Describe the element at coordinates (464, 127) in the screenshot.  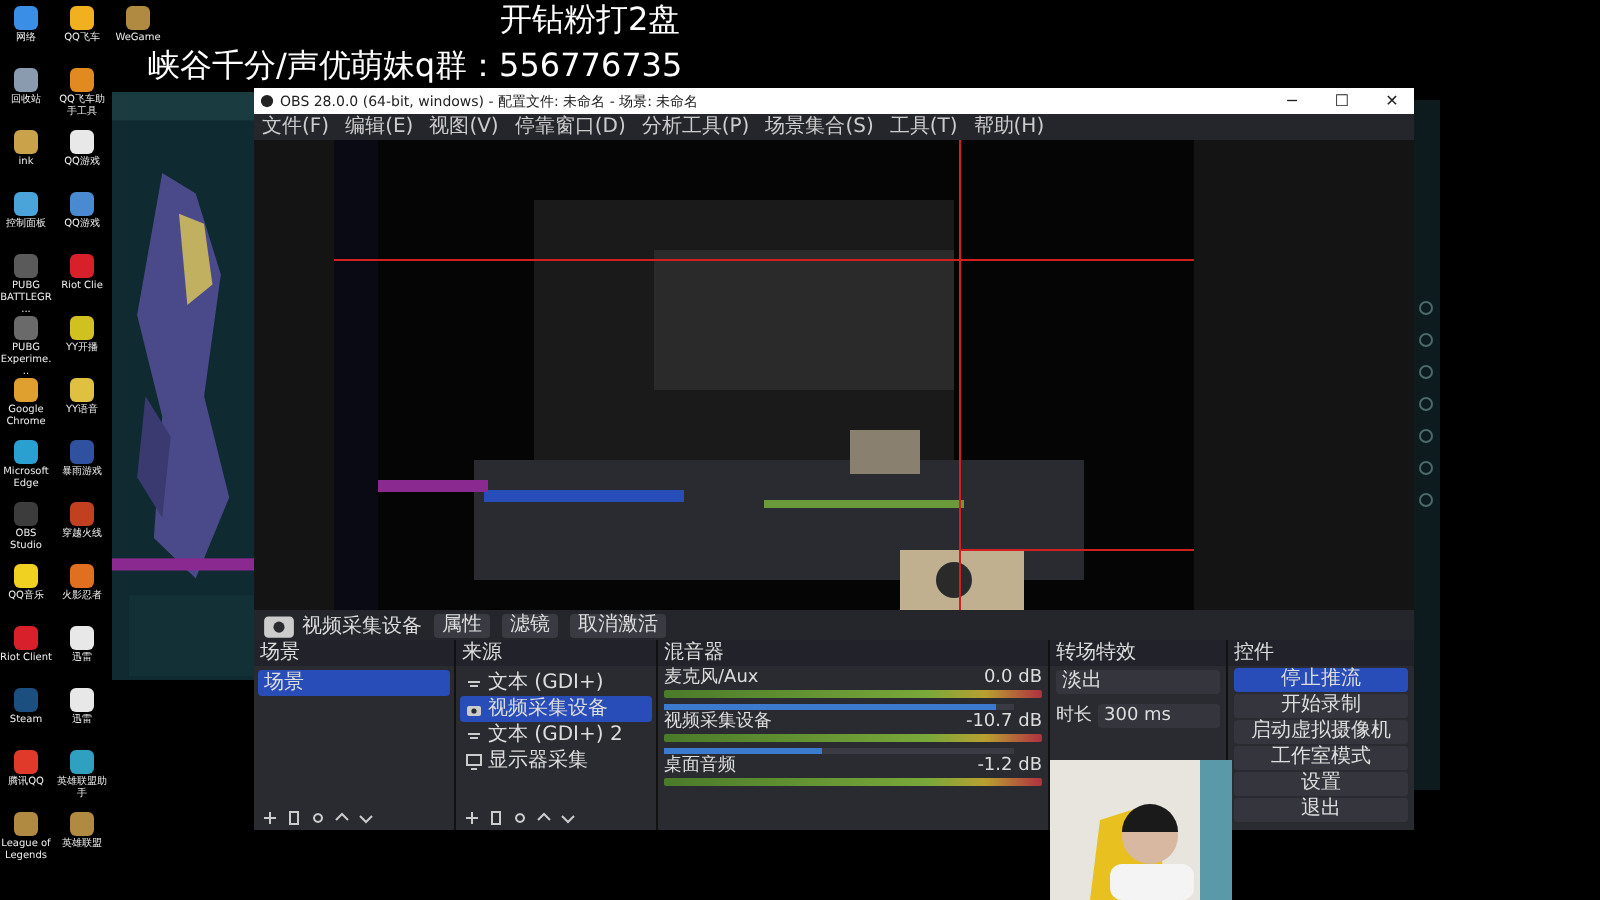
I see `menu-item: 视图(V)` at that location.